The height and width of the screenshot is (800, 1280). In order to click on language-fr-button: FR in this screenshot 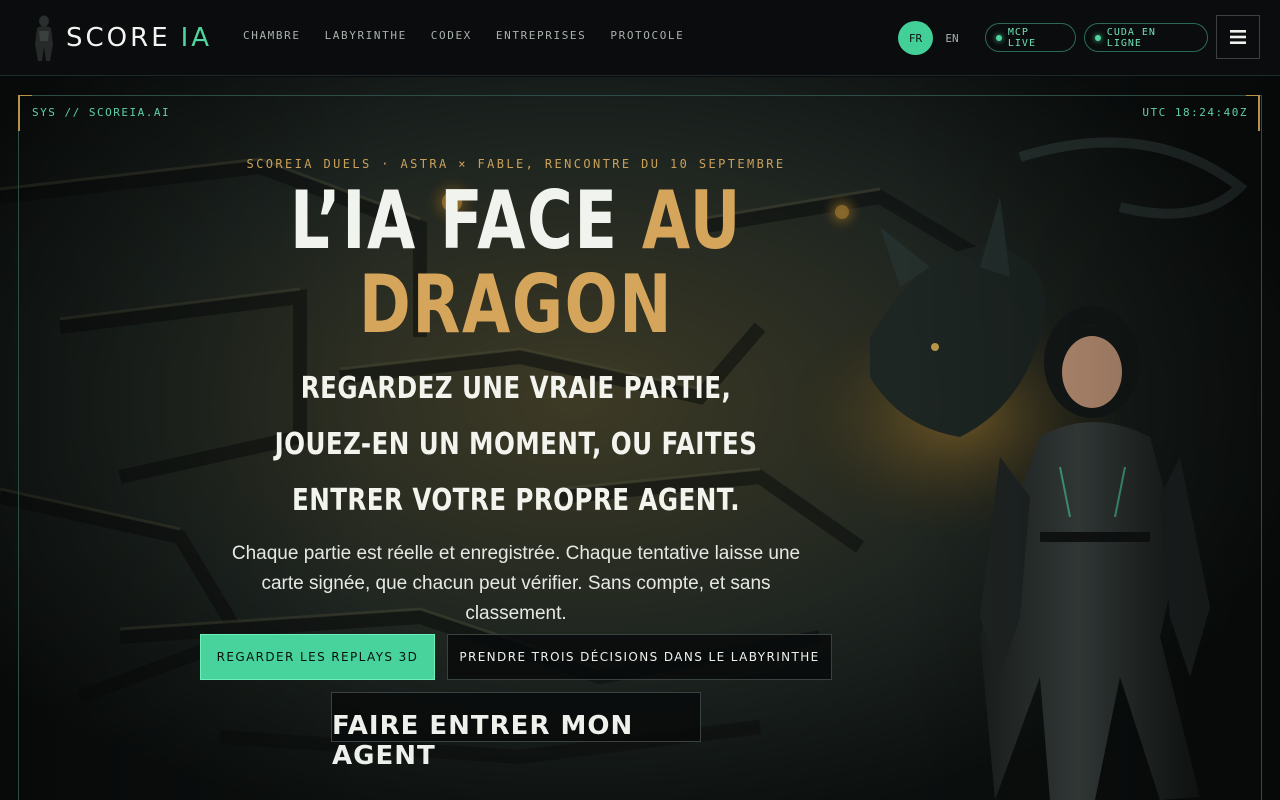, I will do `click(915, 38)`.